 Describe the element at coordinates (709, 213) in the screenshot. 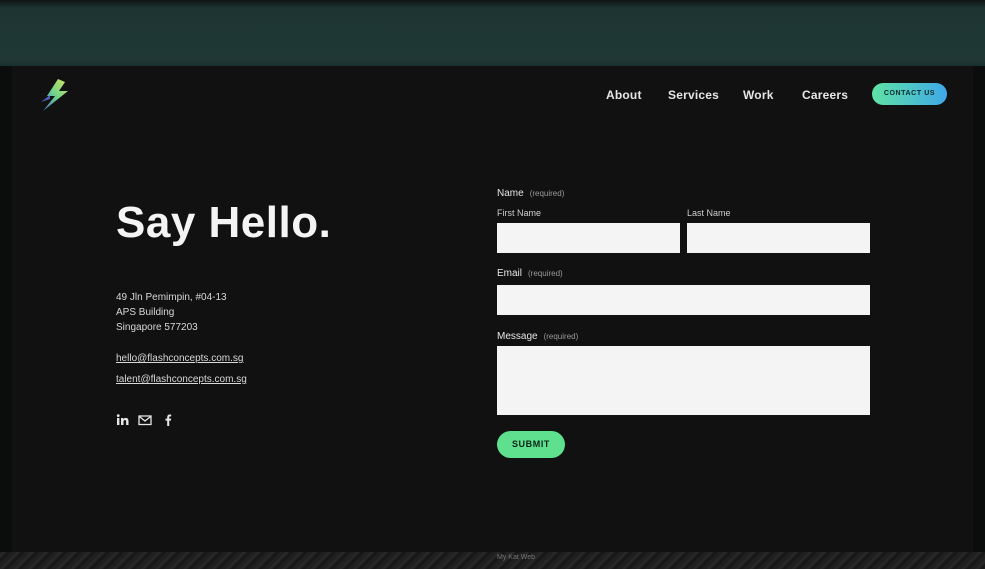

I see `last-name-label: Last Name` at that location.